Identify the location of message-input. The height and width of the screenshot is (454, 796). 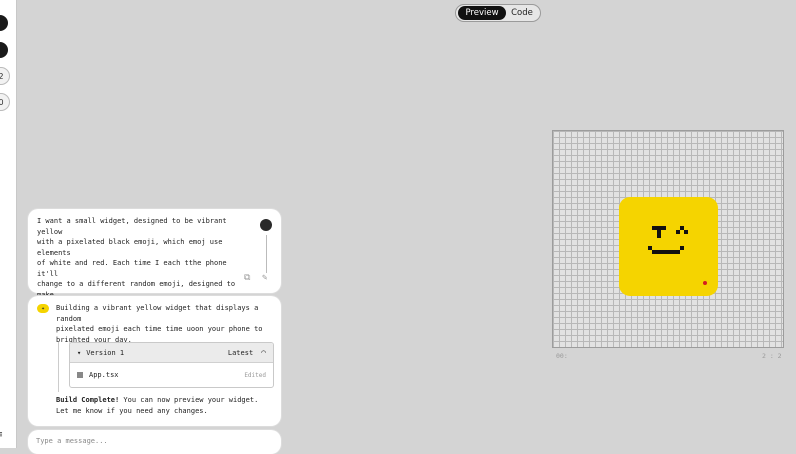
(151, 441).